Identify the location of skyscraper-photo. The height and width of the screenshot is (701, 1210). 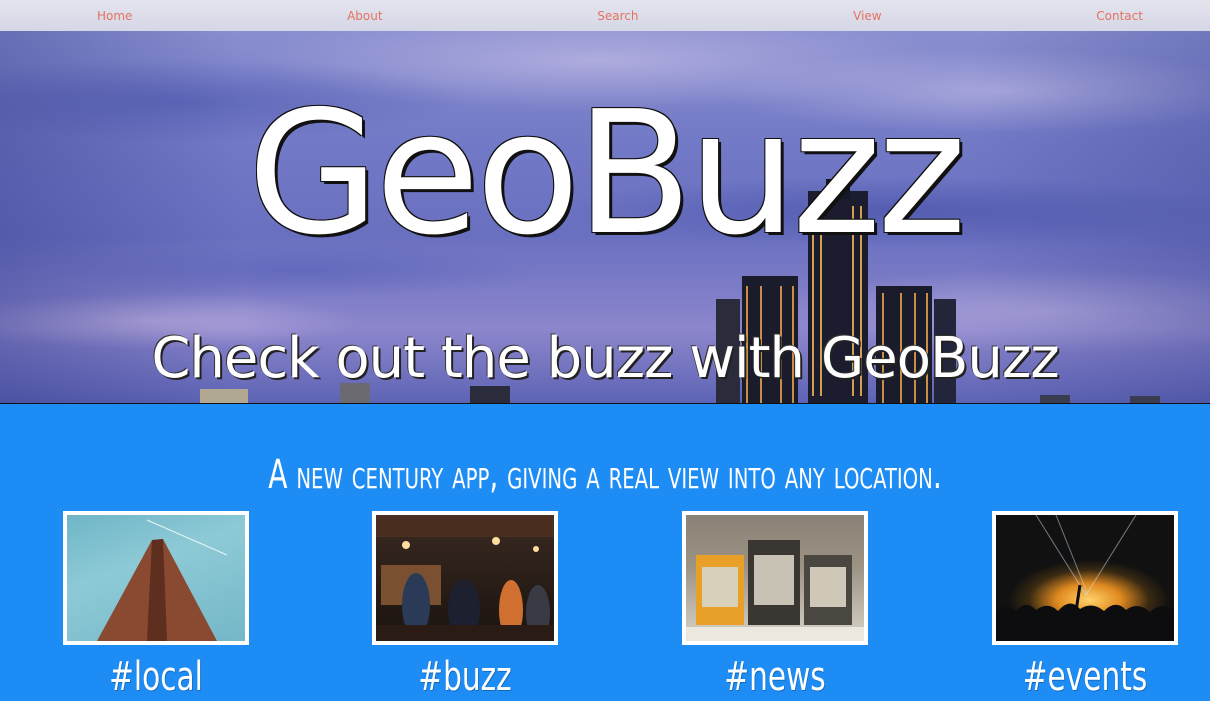
(156, 578).